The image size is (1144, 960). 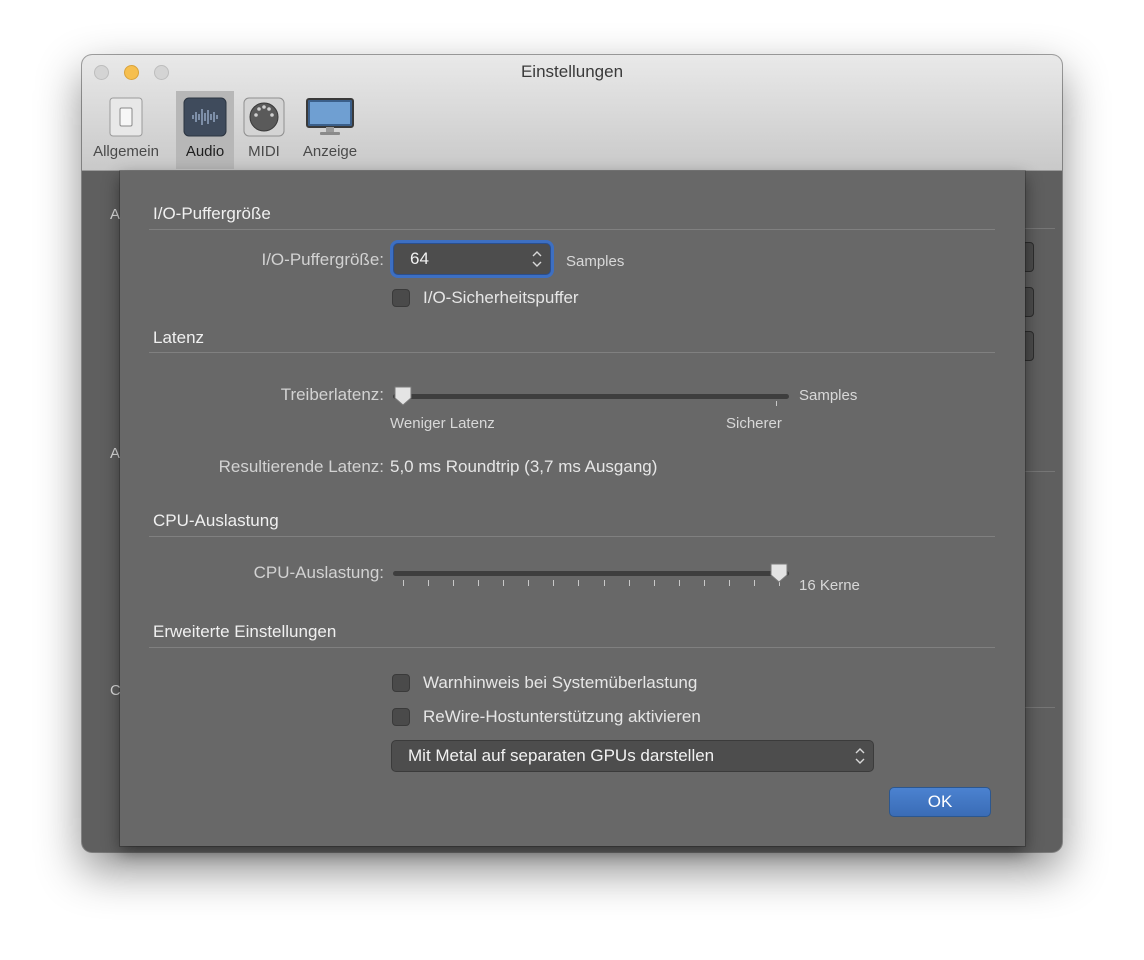 What do you see at coordinates (301, 466) in the screenshot?
I see `resulting-latency-label: Resultierende Latenz:` at bounding box center [301, 466].